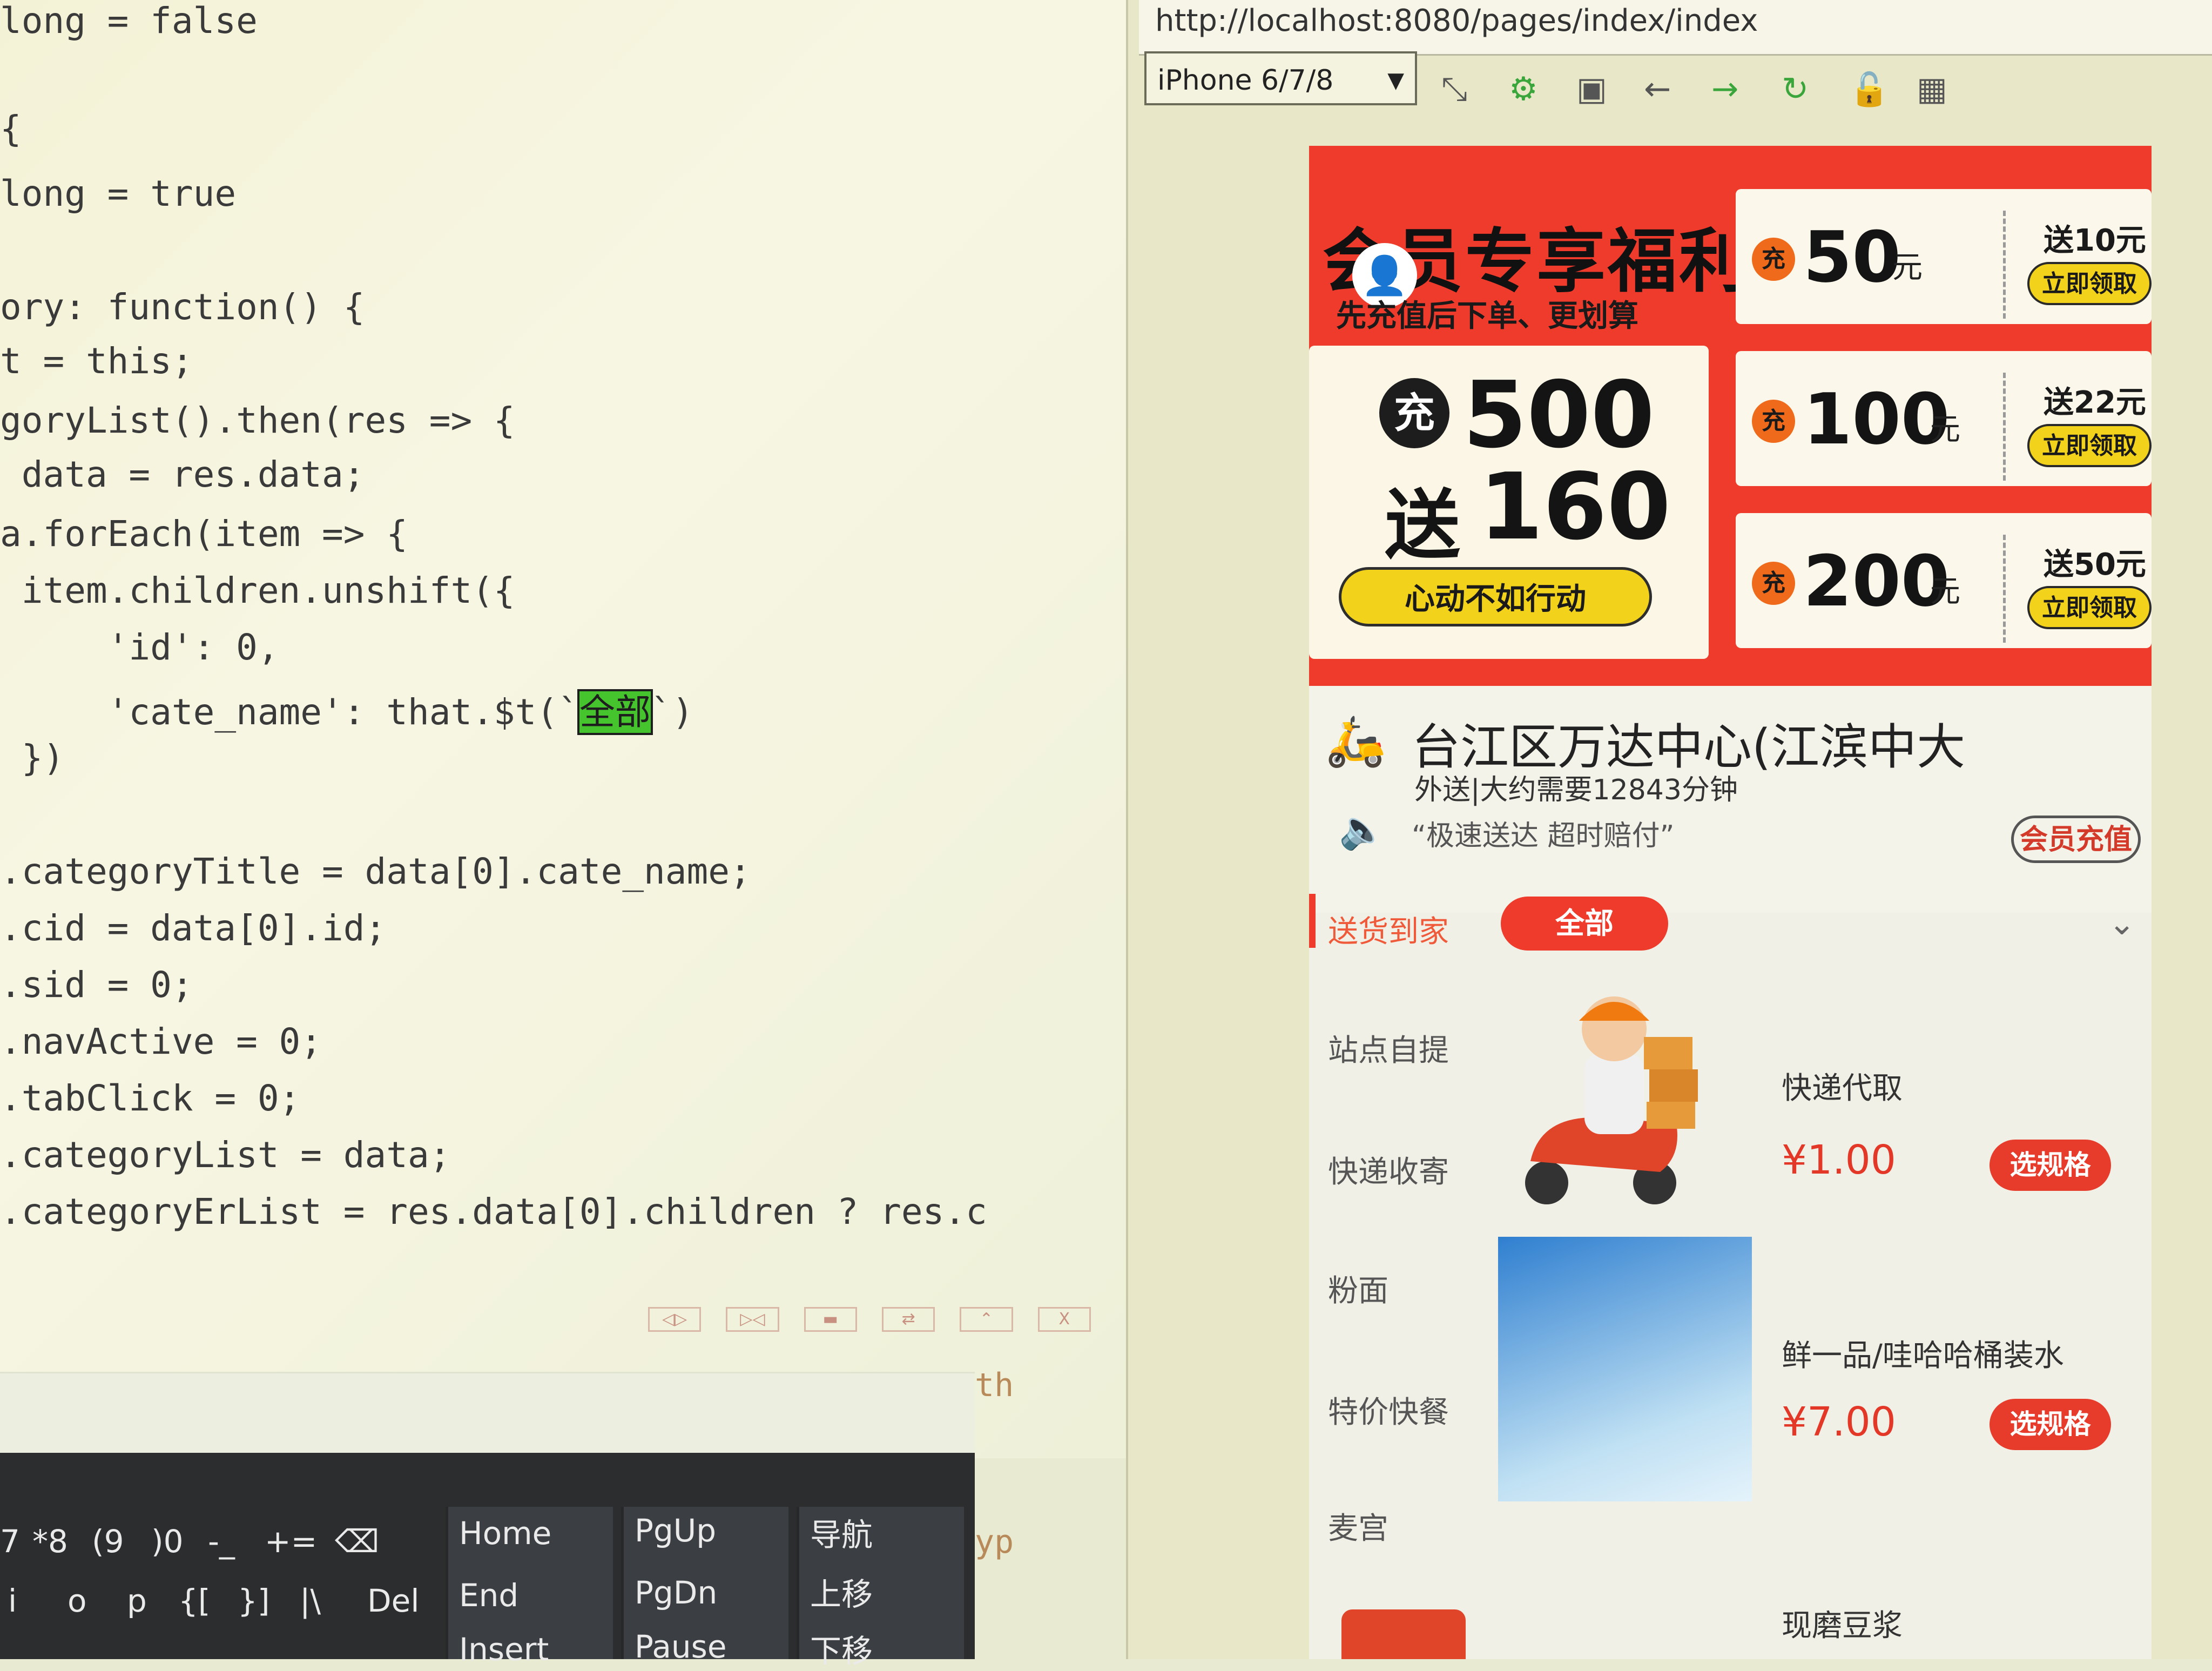 This screenshot has height=1671, width=2212. What do you see at coordinates (1657, 89) in the screenshot?
I see `back-icon: ←` at bounding box center [1657, 89].